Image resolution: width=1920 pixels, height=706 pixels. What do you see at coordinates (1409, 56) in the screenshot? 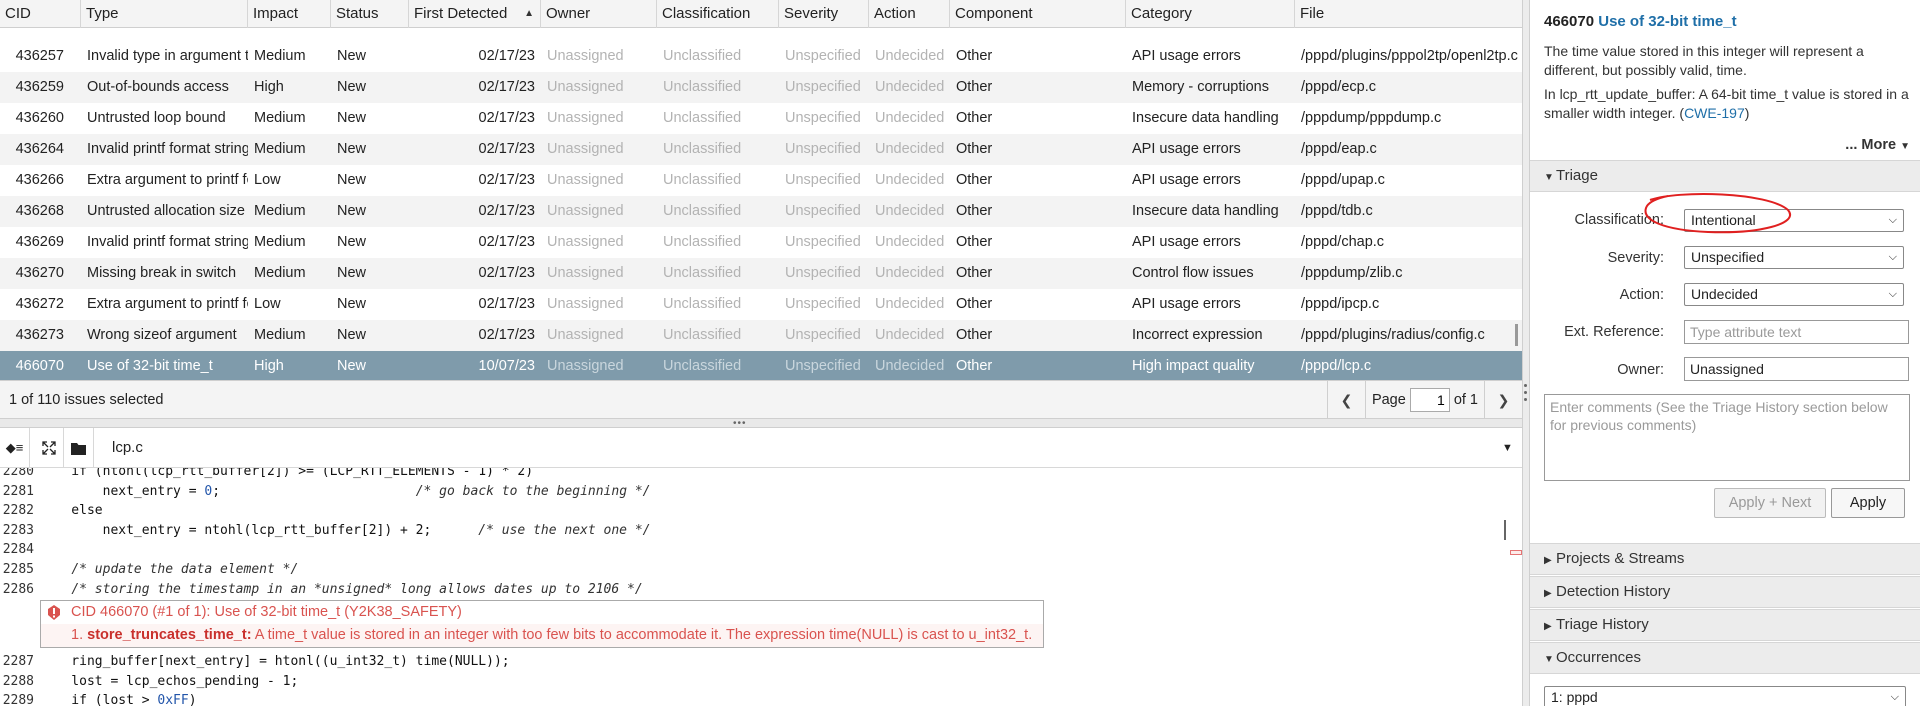
I see `cell-file: /pppd/plugins/pppol2tp/openl2tp.c` at bounding box center [1409, 56].